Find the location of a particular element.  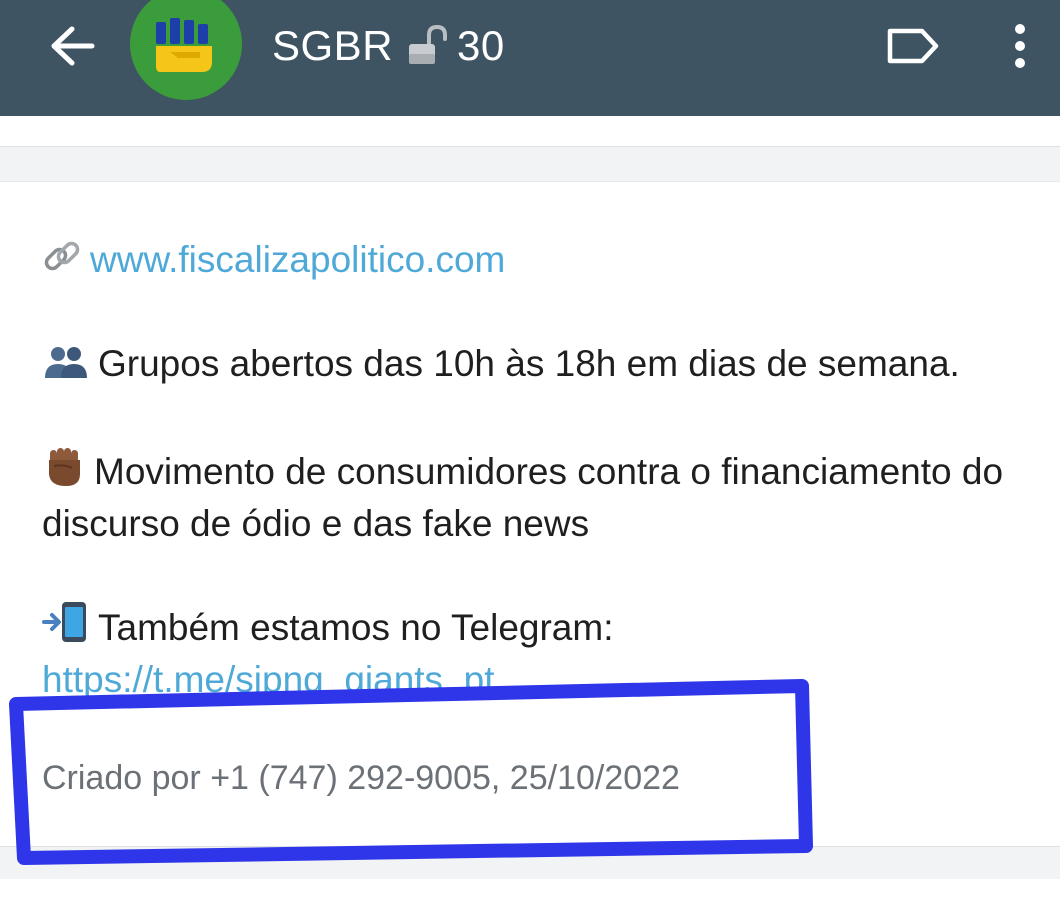

more-vertical-icon is located at coordinates (1020, 46).